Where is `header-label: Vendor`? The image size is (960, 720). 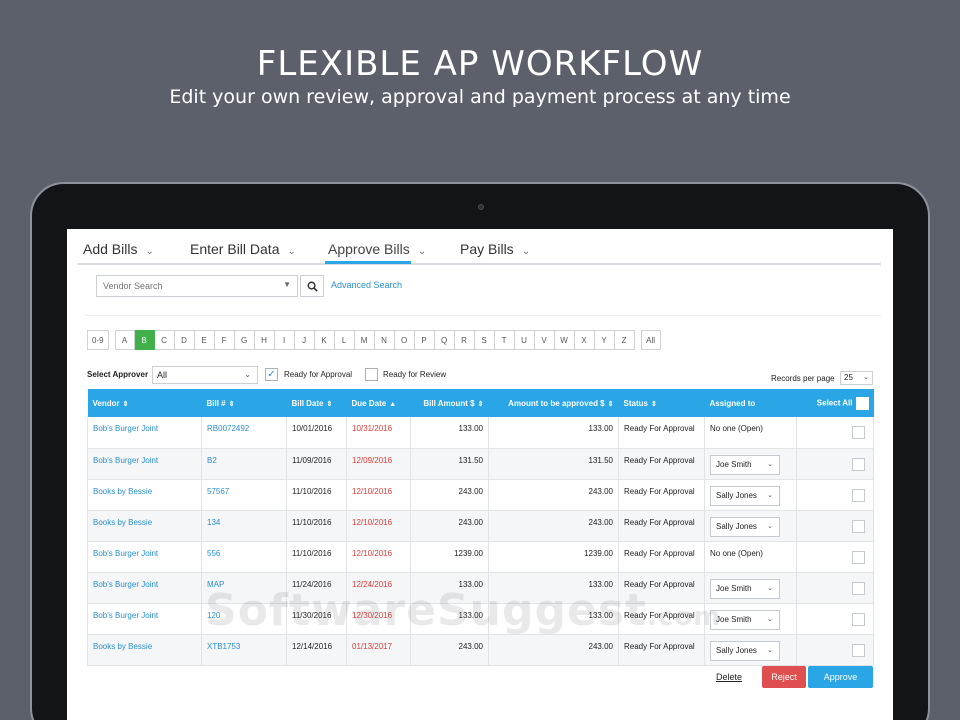
header-label: Vendor is located at coordinates (106, 403).